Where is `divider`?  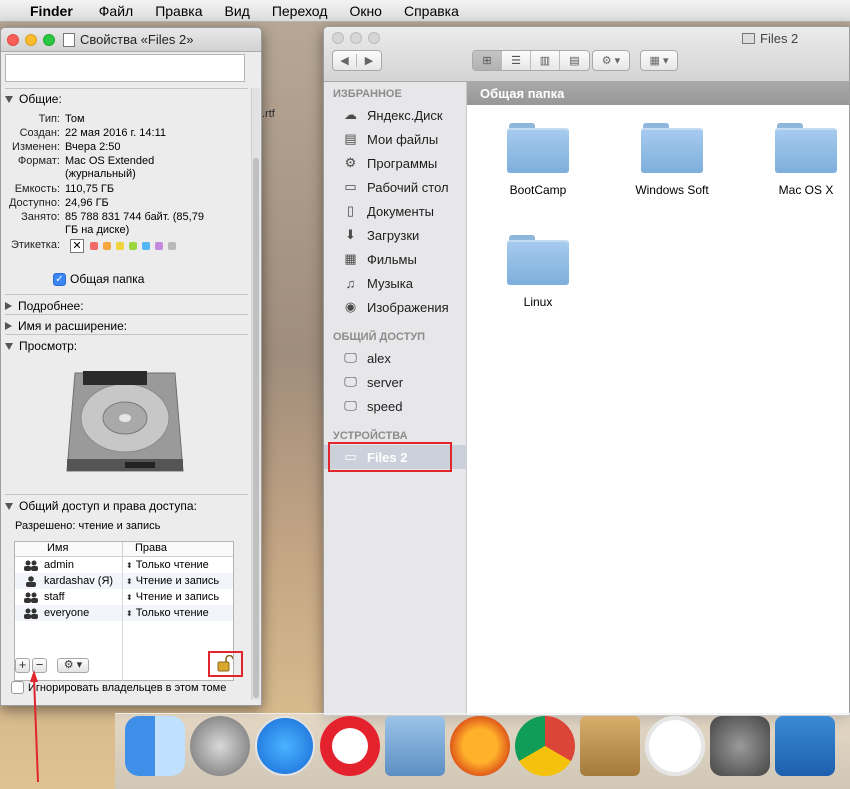
divider is located at coordinates (126, 88).